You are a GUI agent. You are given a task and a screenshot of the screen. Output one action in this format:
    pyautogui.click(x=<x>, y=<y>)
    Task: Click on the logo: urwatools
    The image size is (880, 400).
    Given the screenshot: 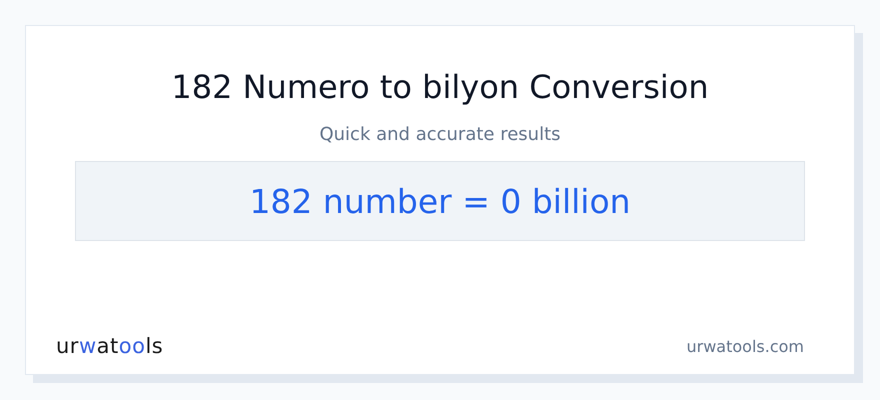 What is the action you would take?
    pyautogui.click(x=110, y=346)
    